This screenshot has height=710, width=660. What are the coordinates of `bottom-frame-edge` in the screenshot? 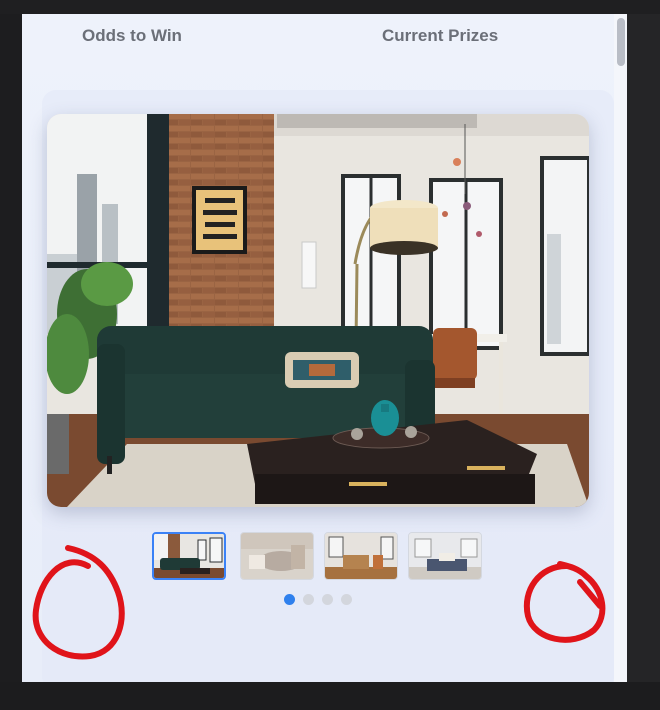 It's located at (330, 696).